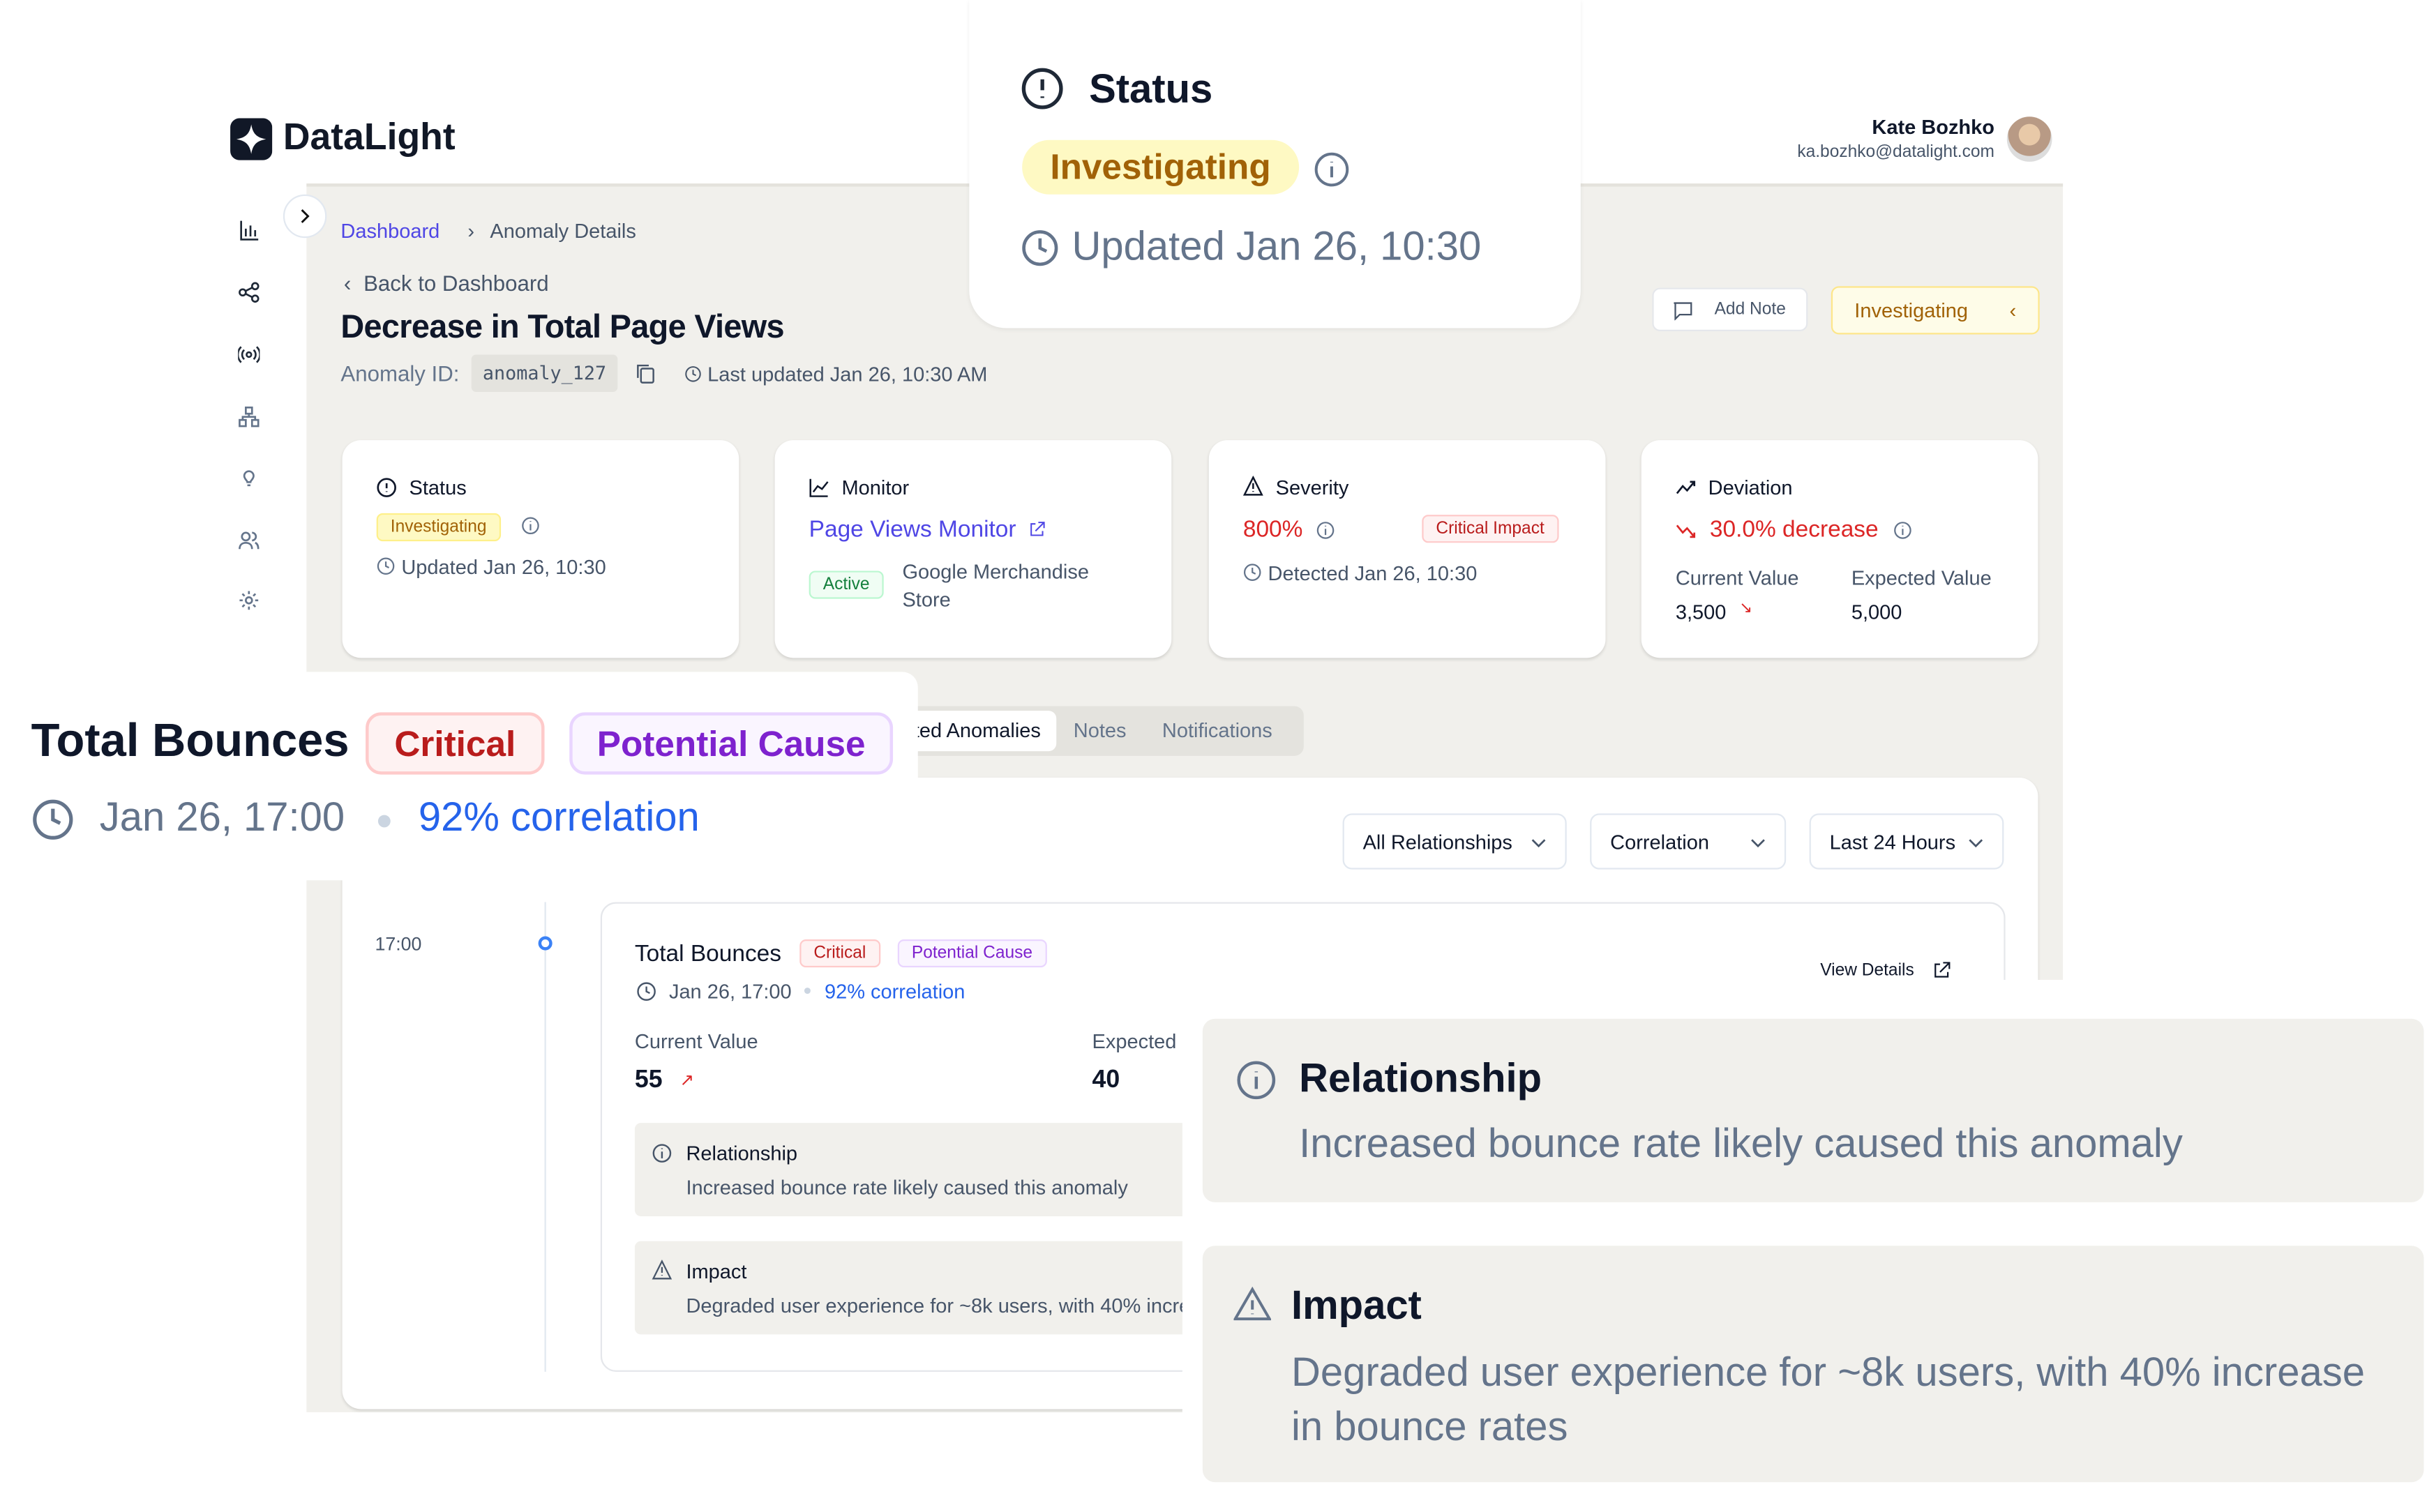 This screenshot has width=2427, height=1512. Describe the element at coordinates (1357, 1305) in the screenshot. I see `impact-callout-title: Impact` at that location.